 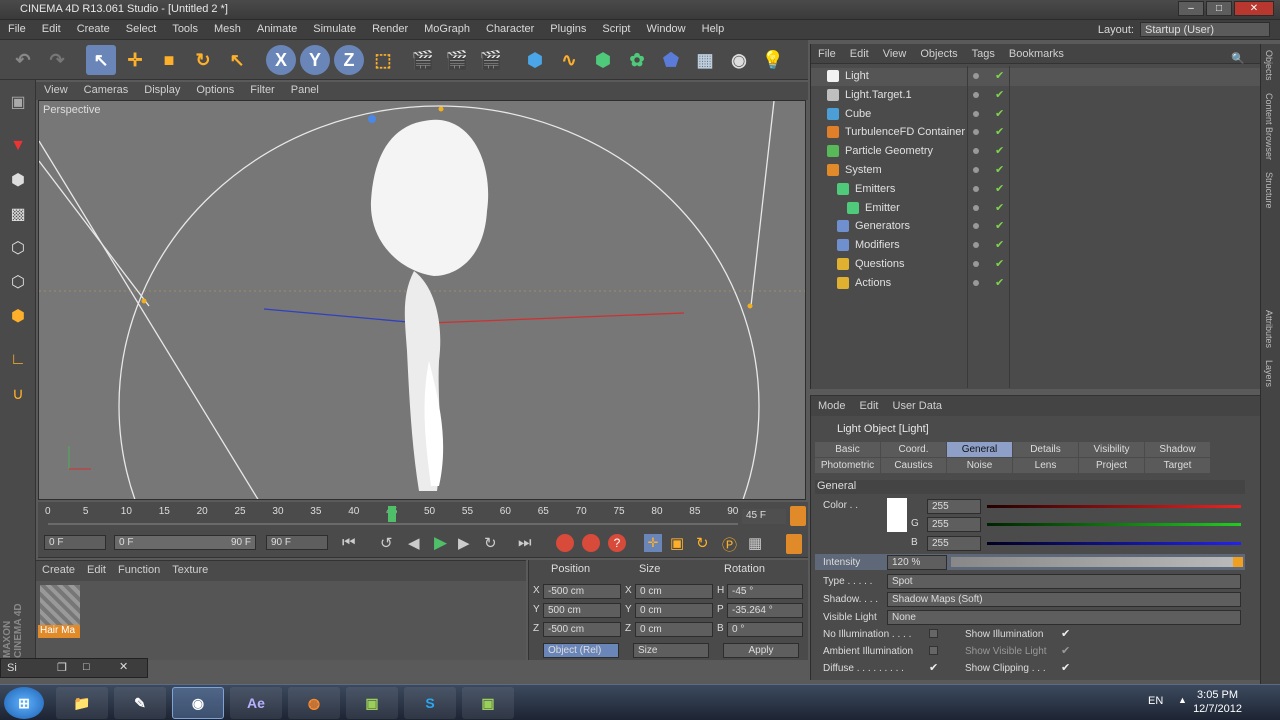 I want to click on go-to-start-icon: ⏮, so click(x=349, y=542).